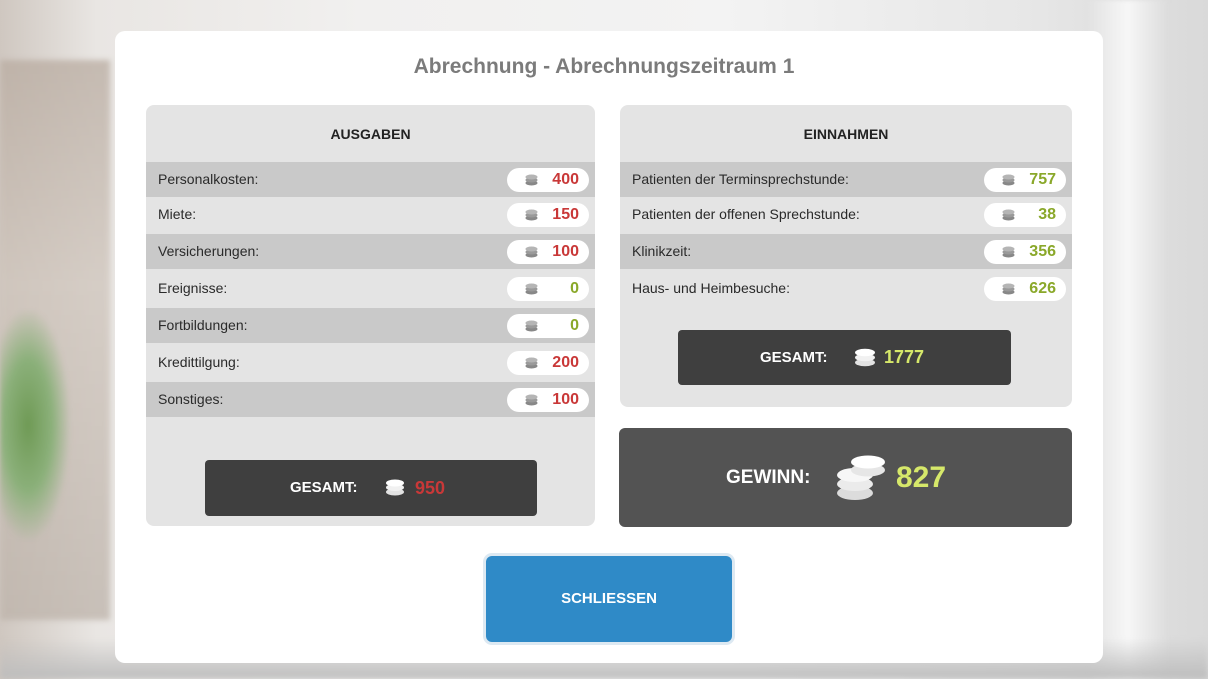 The width and height of the screenshot is (1208, 679). Describe the element at coordinates (711, 288) in the screenshot. I see `income-label: Haus- und Heimbesuche:` at that location.